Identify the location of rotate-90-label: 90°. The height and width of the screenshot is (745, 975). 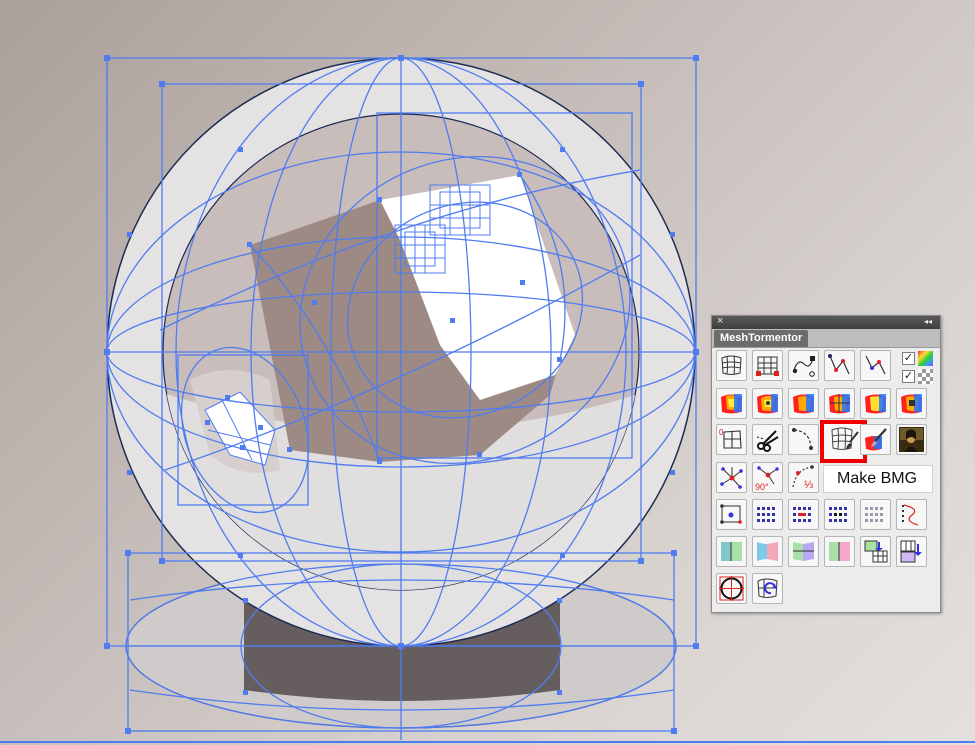
(762, 486).